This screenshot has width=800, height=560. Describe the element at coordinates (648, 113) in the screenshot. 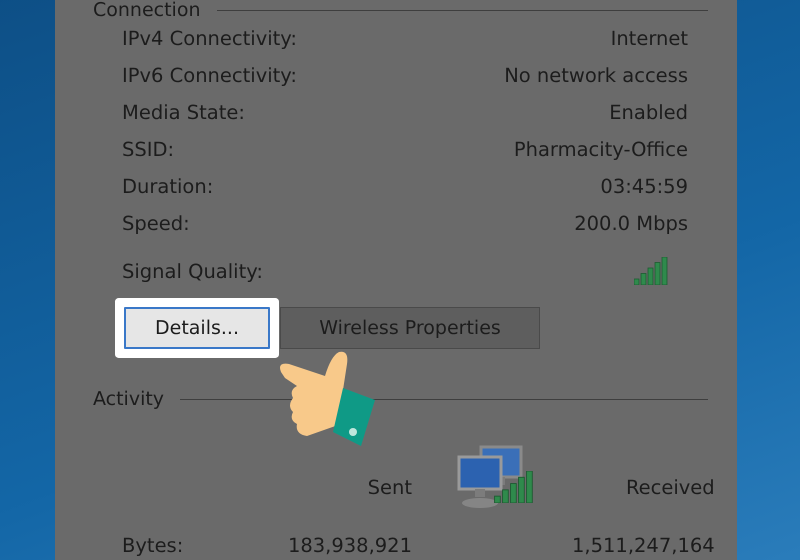

I see `field-value: Enabled` at that location.